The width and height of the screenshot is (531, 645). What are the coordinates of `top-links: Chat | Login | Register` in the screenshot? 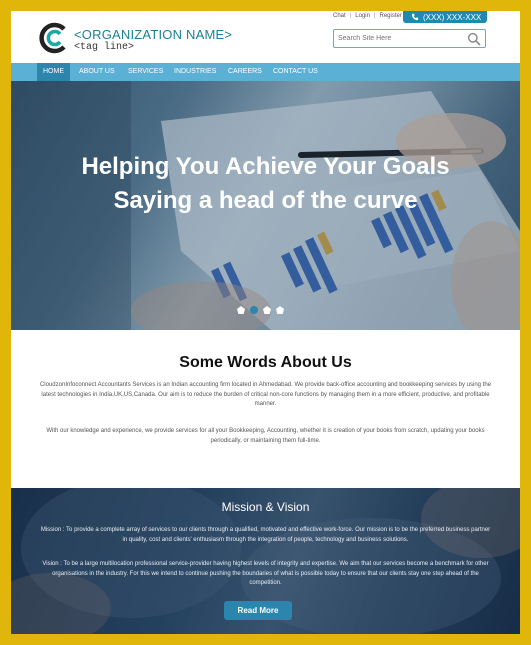 It's located at (367, 16).